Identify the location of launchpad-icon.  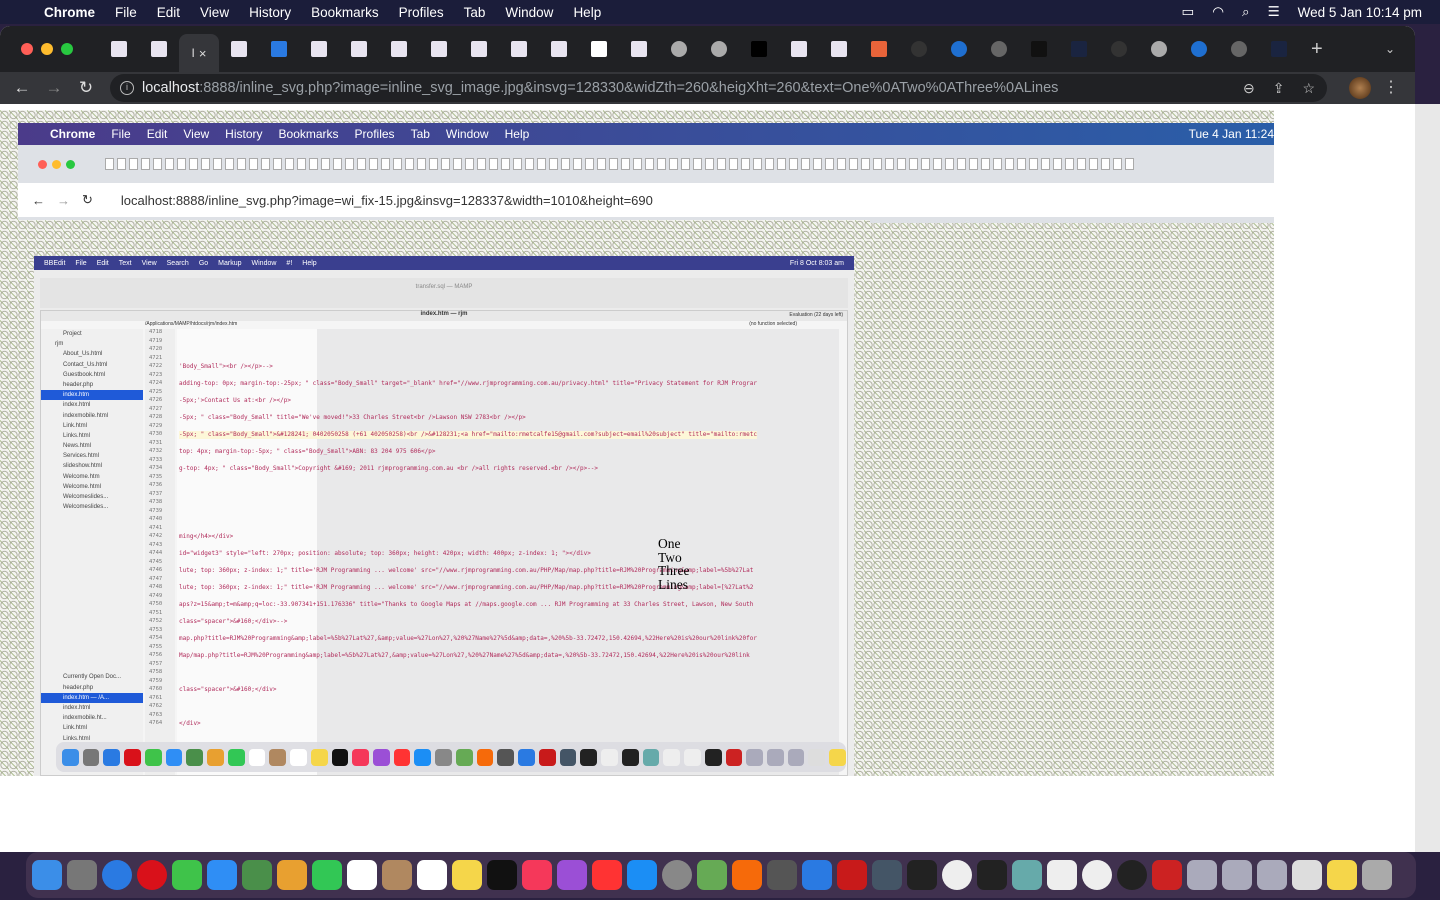
(82, 875).